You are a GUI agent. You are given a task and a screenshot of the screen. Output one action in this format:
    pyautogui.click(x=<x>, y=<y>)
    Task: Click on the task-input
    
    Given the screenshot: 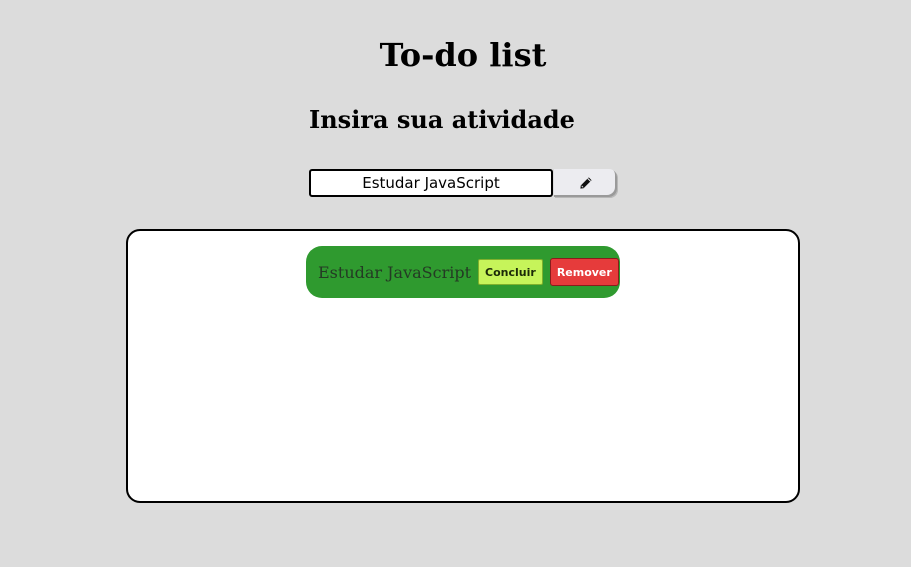 What is the action you would take?
    pyautogui.click(x=431, y=183)
    